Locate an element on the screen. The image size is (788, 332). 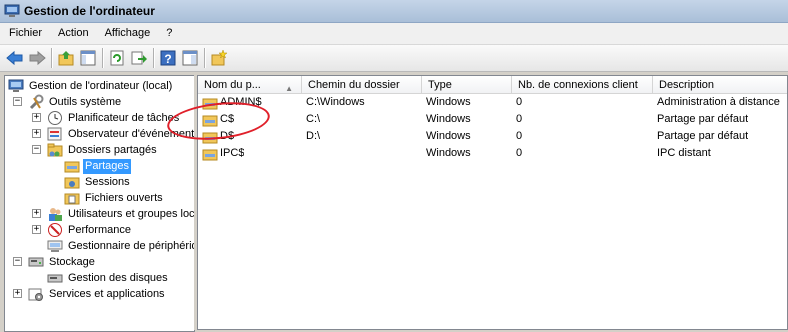
tree-item-disk-management: Gestion des disques is located at coordinates (108, 278).